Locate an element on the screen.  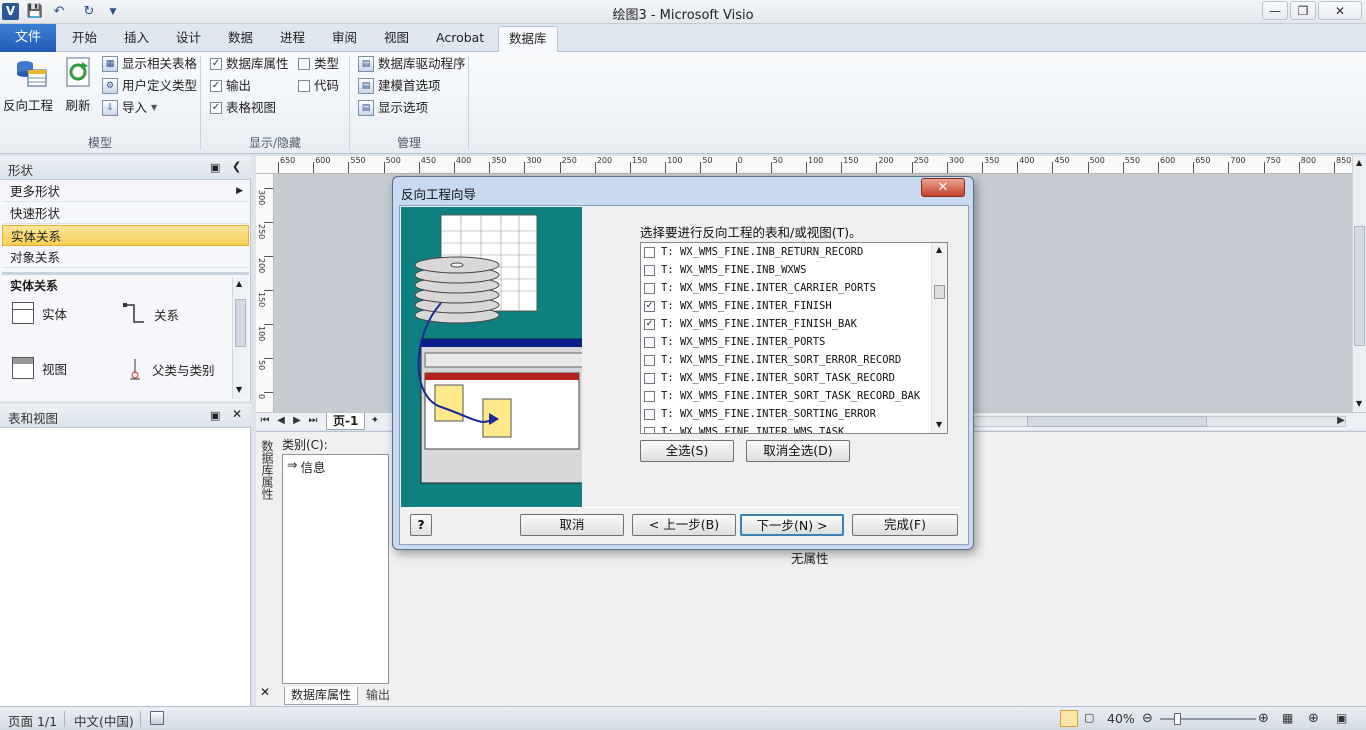
tab-view: 视图 is located at coordinates (396, 39).